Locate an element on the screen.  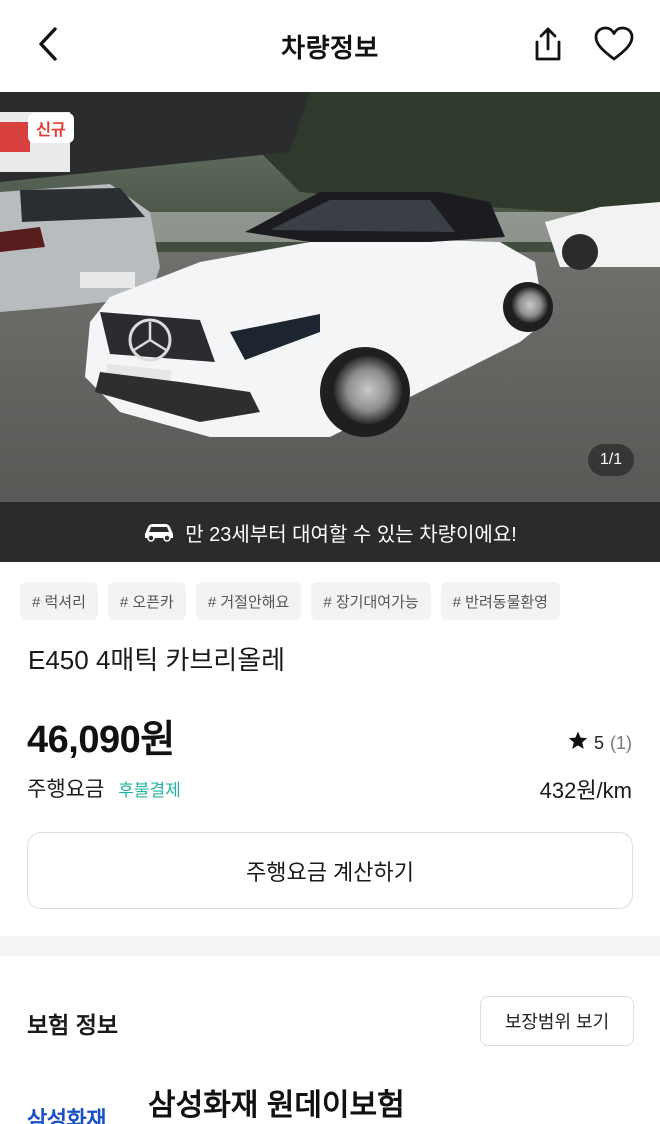
car-model-name: E450 4매틱 카브리올레 is located at coordinates (157, 660).